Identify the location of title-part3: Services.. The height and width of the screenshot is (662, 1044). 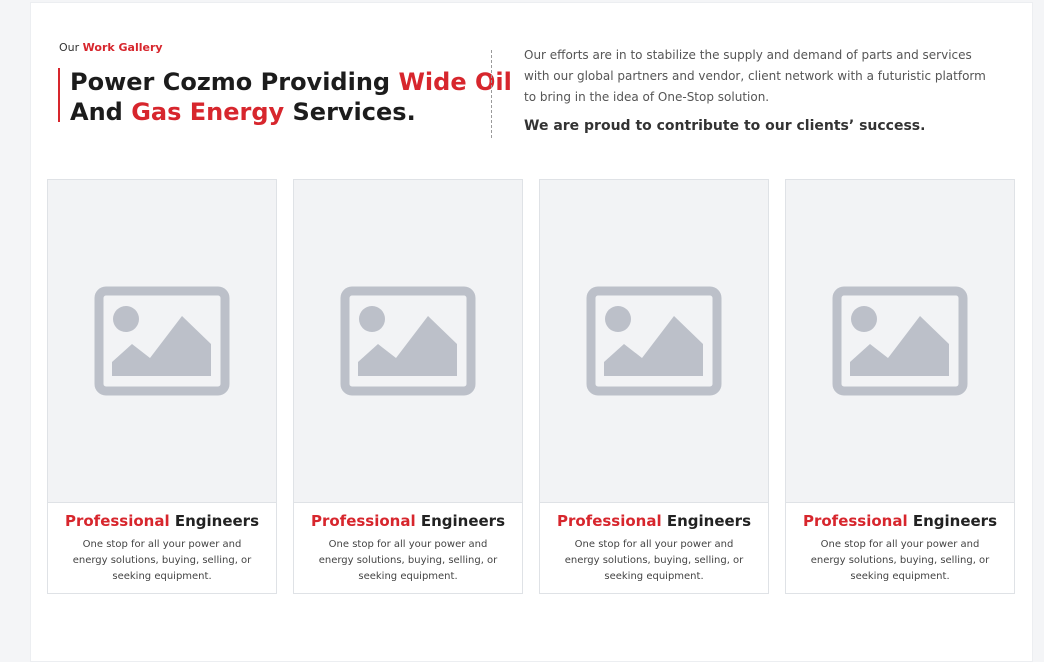
(350, 112).